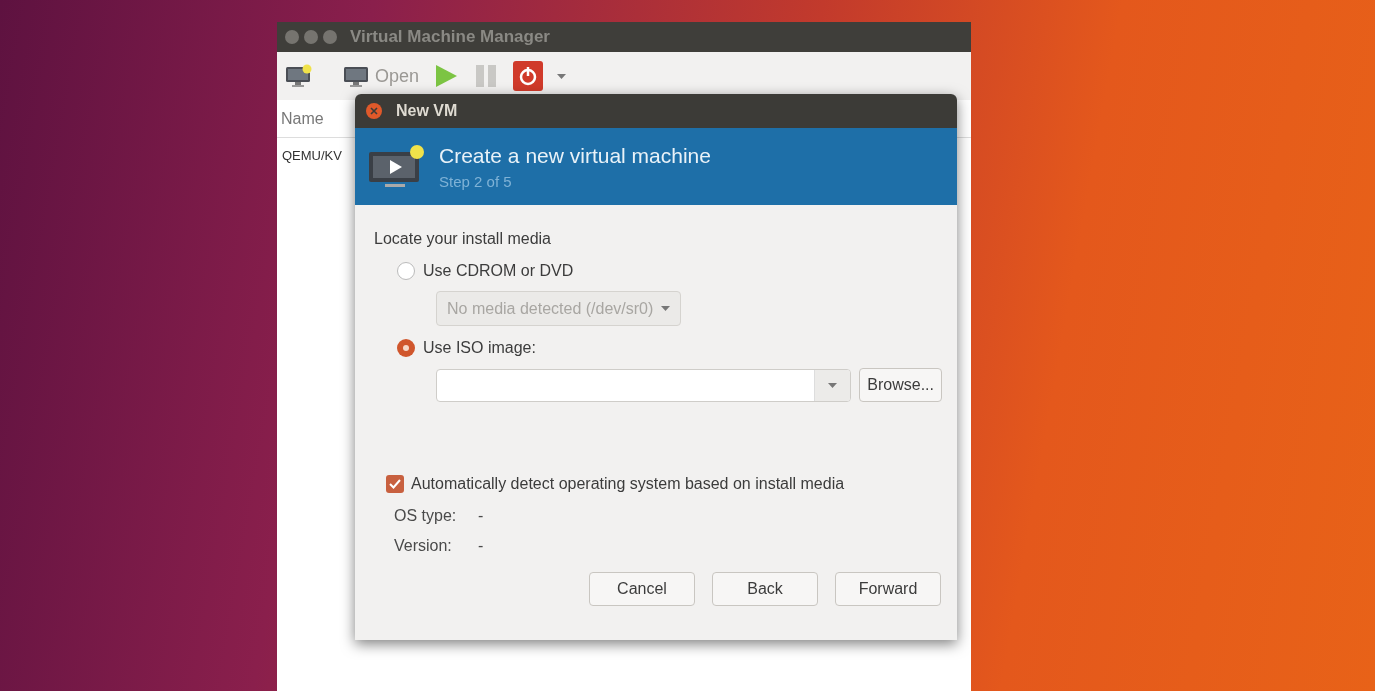 This screenshot has width=1375, height=691. I want to click on dialog-button: Forward, so click(888, 589).